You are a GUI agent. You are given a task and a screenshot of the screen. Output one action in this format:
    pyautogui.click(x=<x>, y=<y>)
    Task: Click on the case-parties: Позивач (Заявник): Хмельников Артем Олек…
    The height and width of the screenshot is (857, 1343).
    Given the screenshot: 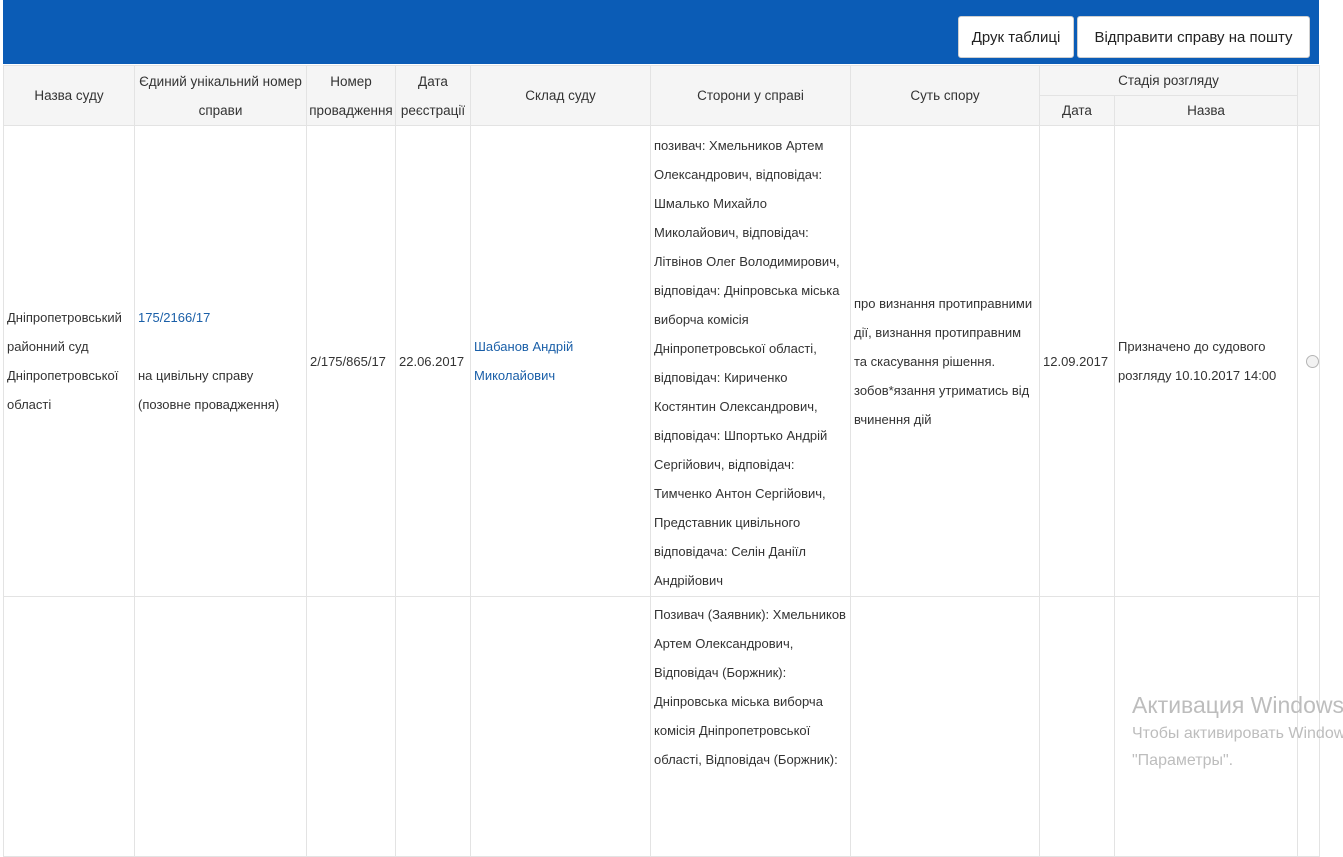 What is the action you would take?
    pyautogui.click(x=750, y=726)
    